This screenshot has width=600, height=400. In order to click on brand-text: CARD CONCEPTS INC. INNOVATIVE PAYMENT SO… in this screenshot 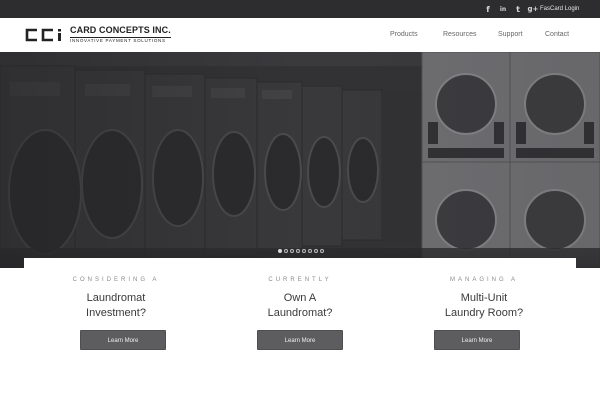, I will do `click(120, 35)`.